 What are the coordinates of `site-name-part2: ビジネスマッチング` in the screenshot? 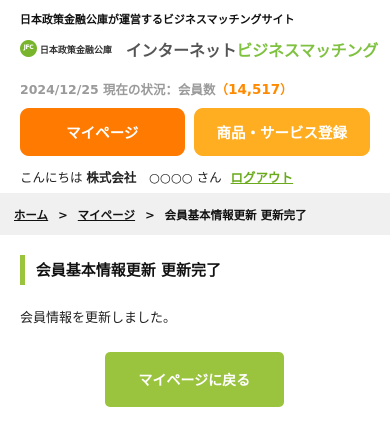 It's located at (307, 50).